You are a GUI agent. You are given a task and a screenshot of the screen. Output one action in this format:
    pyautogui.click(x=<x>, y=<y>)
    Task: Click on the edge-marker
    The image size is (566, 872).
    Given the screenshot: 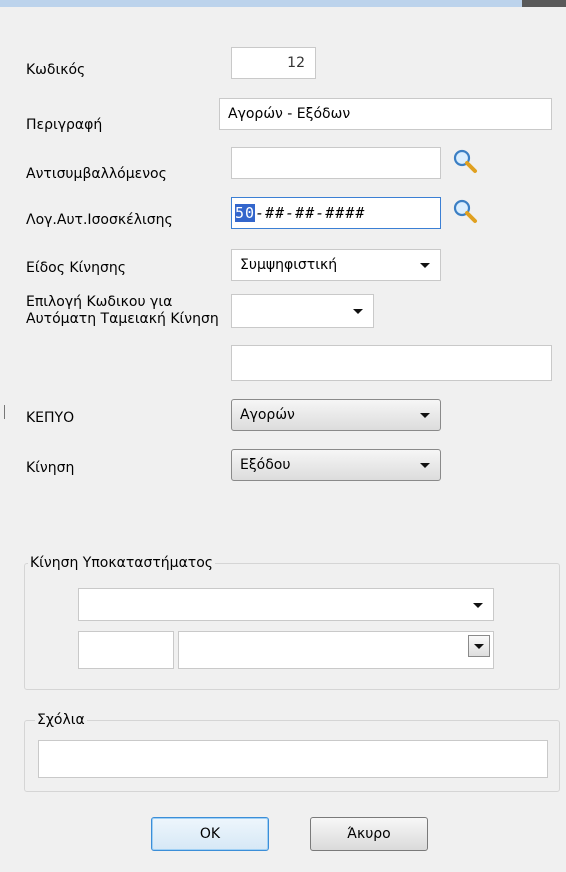 What is the action you would take?
    pyautogui.click(x=4, y=412)
    